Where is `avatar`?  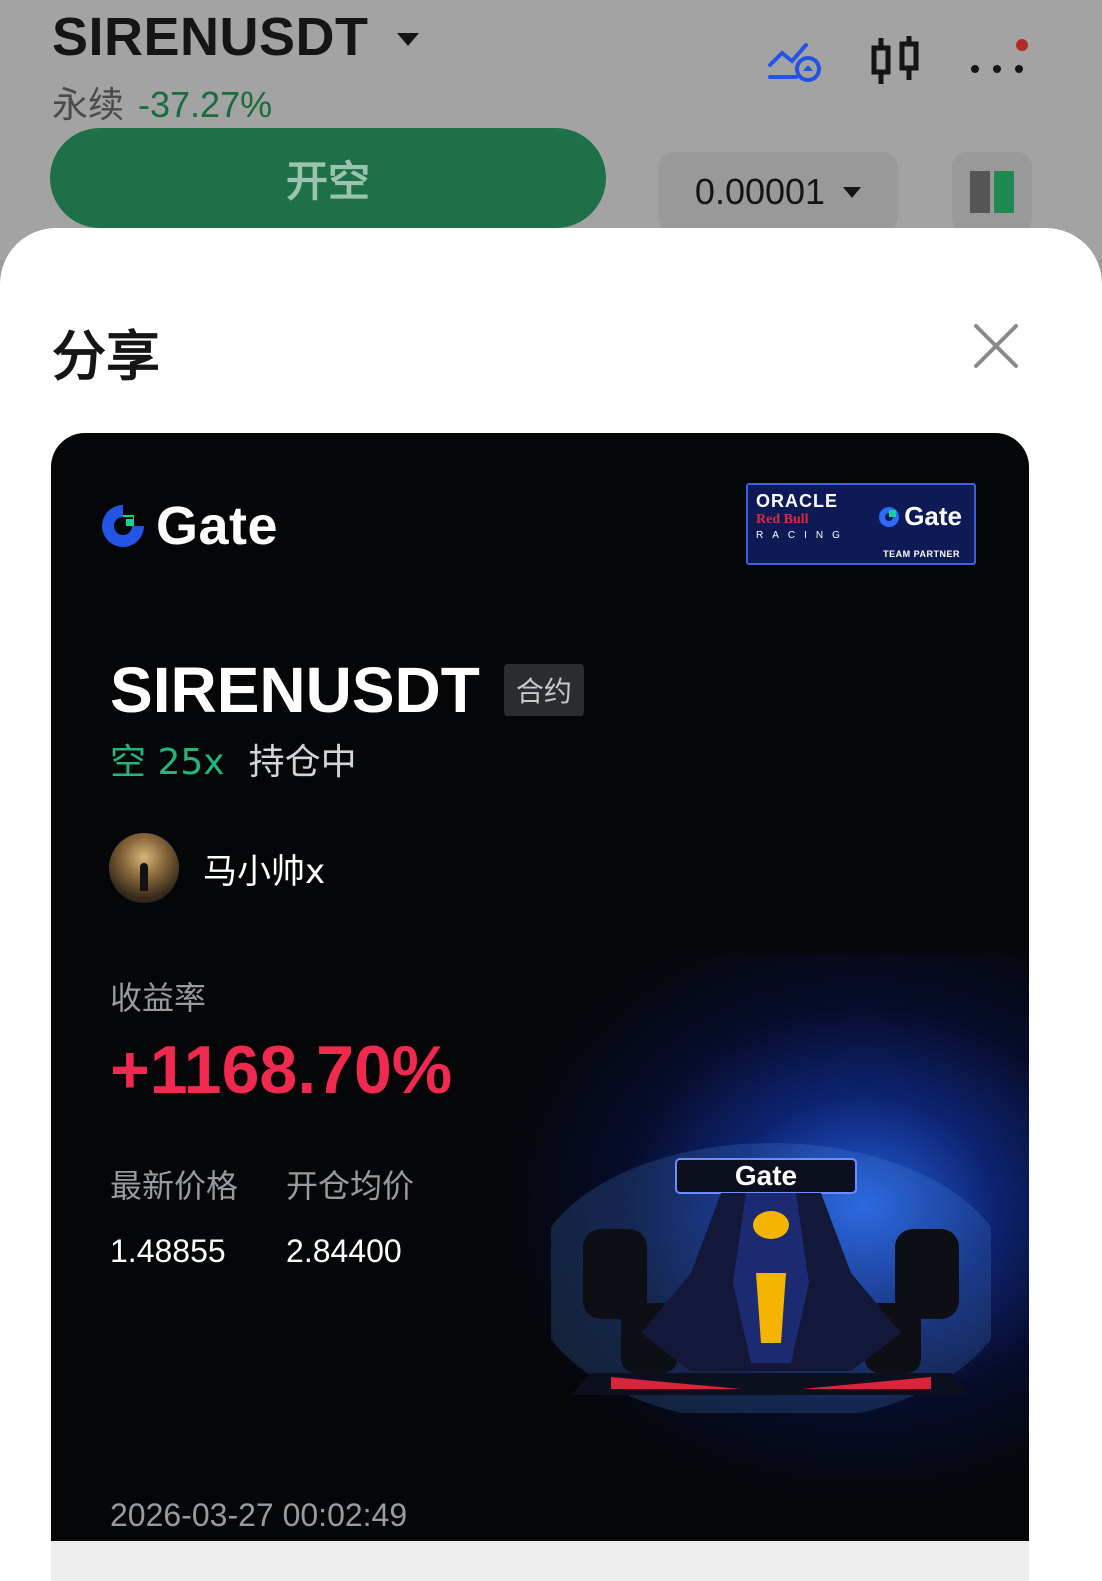 avatar is located at coordinates (144, 868).